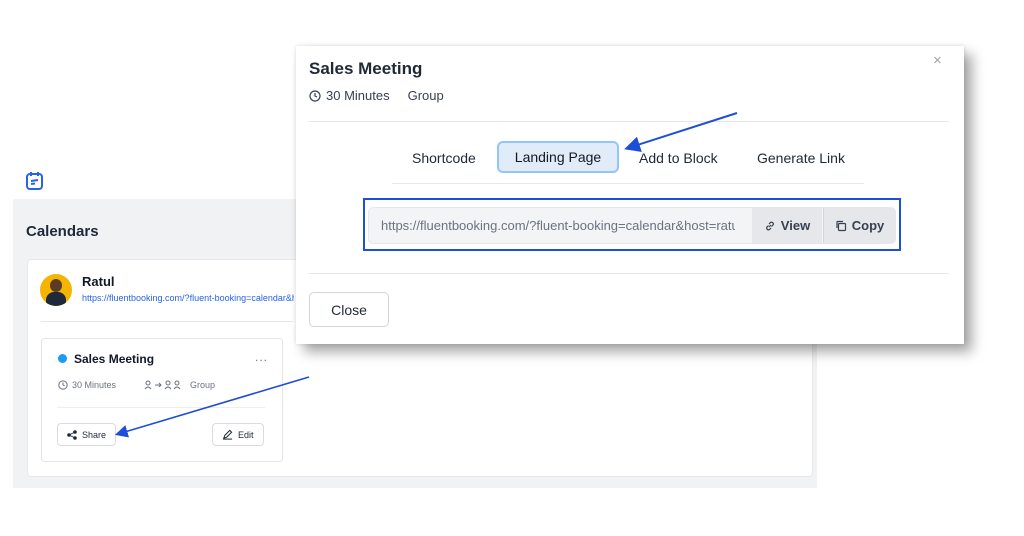  What do you see at coordinates (227, 434) in the screenshot?
I see `pencil-icon` at bounding box center [227, 434].